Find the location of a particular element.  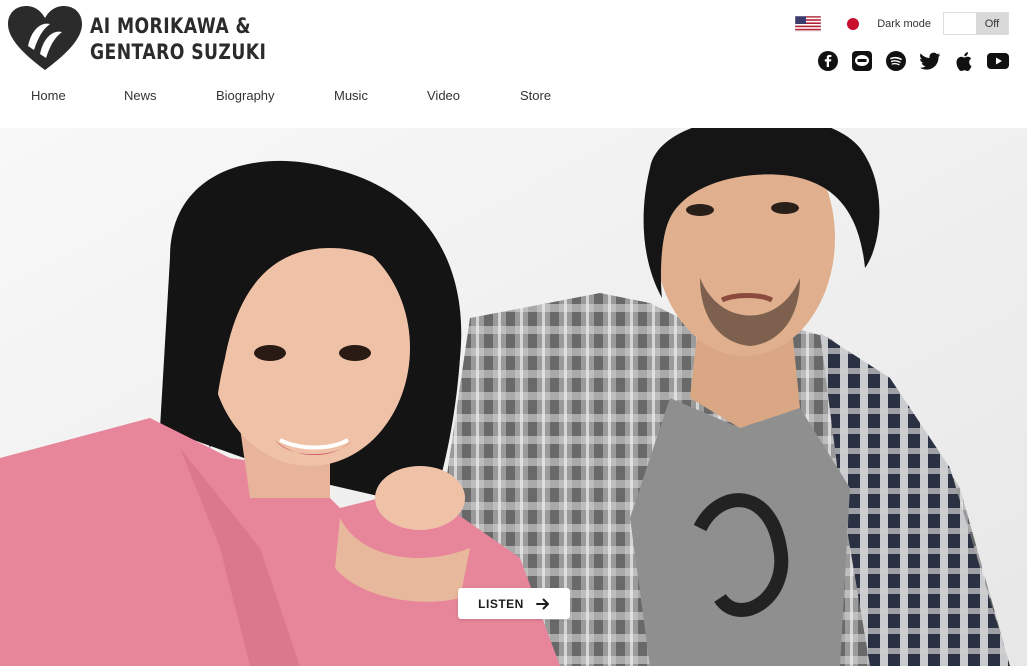

heart-logo-icon is located at coordinates (45, 38).